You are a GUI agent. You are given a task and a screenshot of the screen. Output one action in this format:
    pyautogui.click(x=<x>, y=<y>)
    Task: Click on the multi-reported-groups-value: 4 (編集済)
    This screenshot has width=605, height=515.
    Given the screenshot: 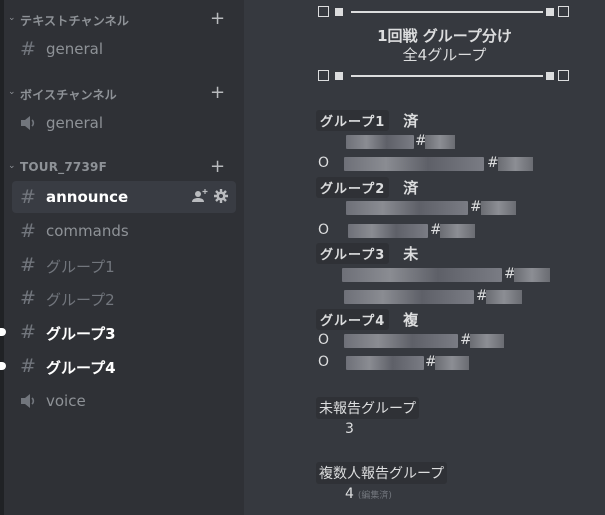 What is the action you would take?
    pyautogui.click(x=368, y=494)
    